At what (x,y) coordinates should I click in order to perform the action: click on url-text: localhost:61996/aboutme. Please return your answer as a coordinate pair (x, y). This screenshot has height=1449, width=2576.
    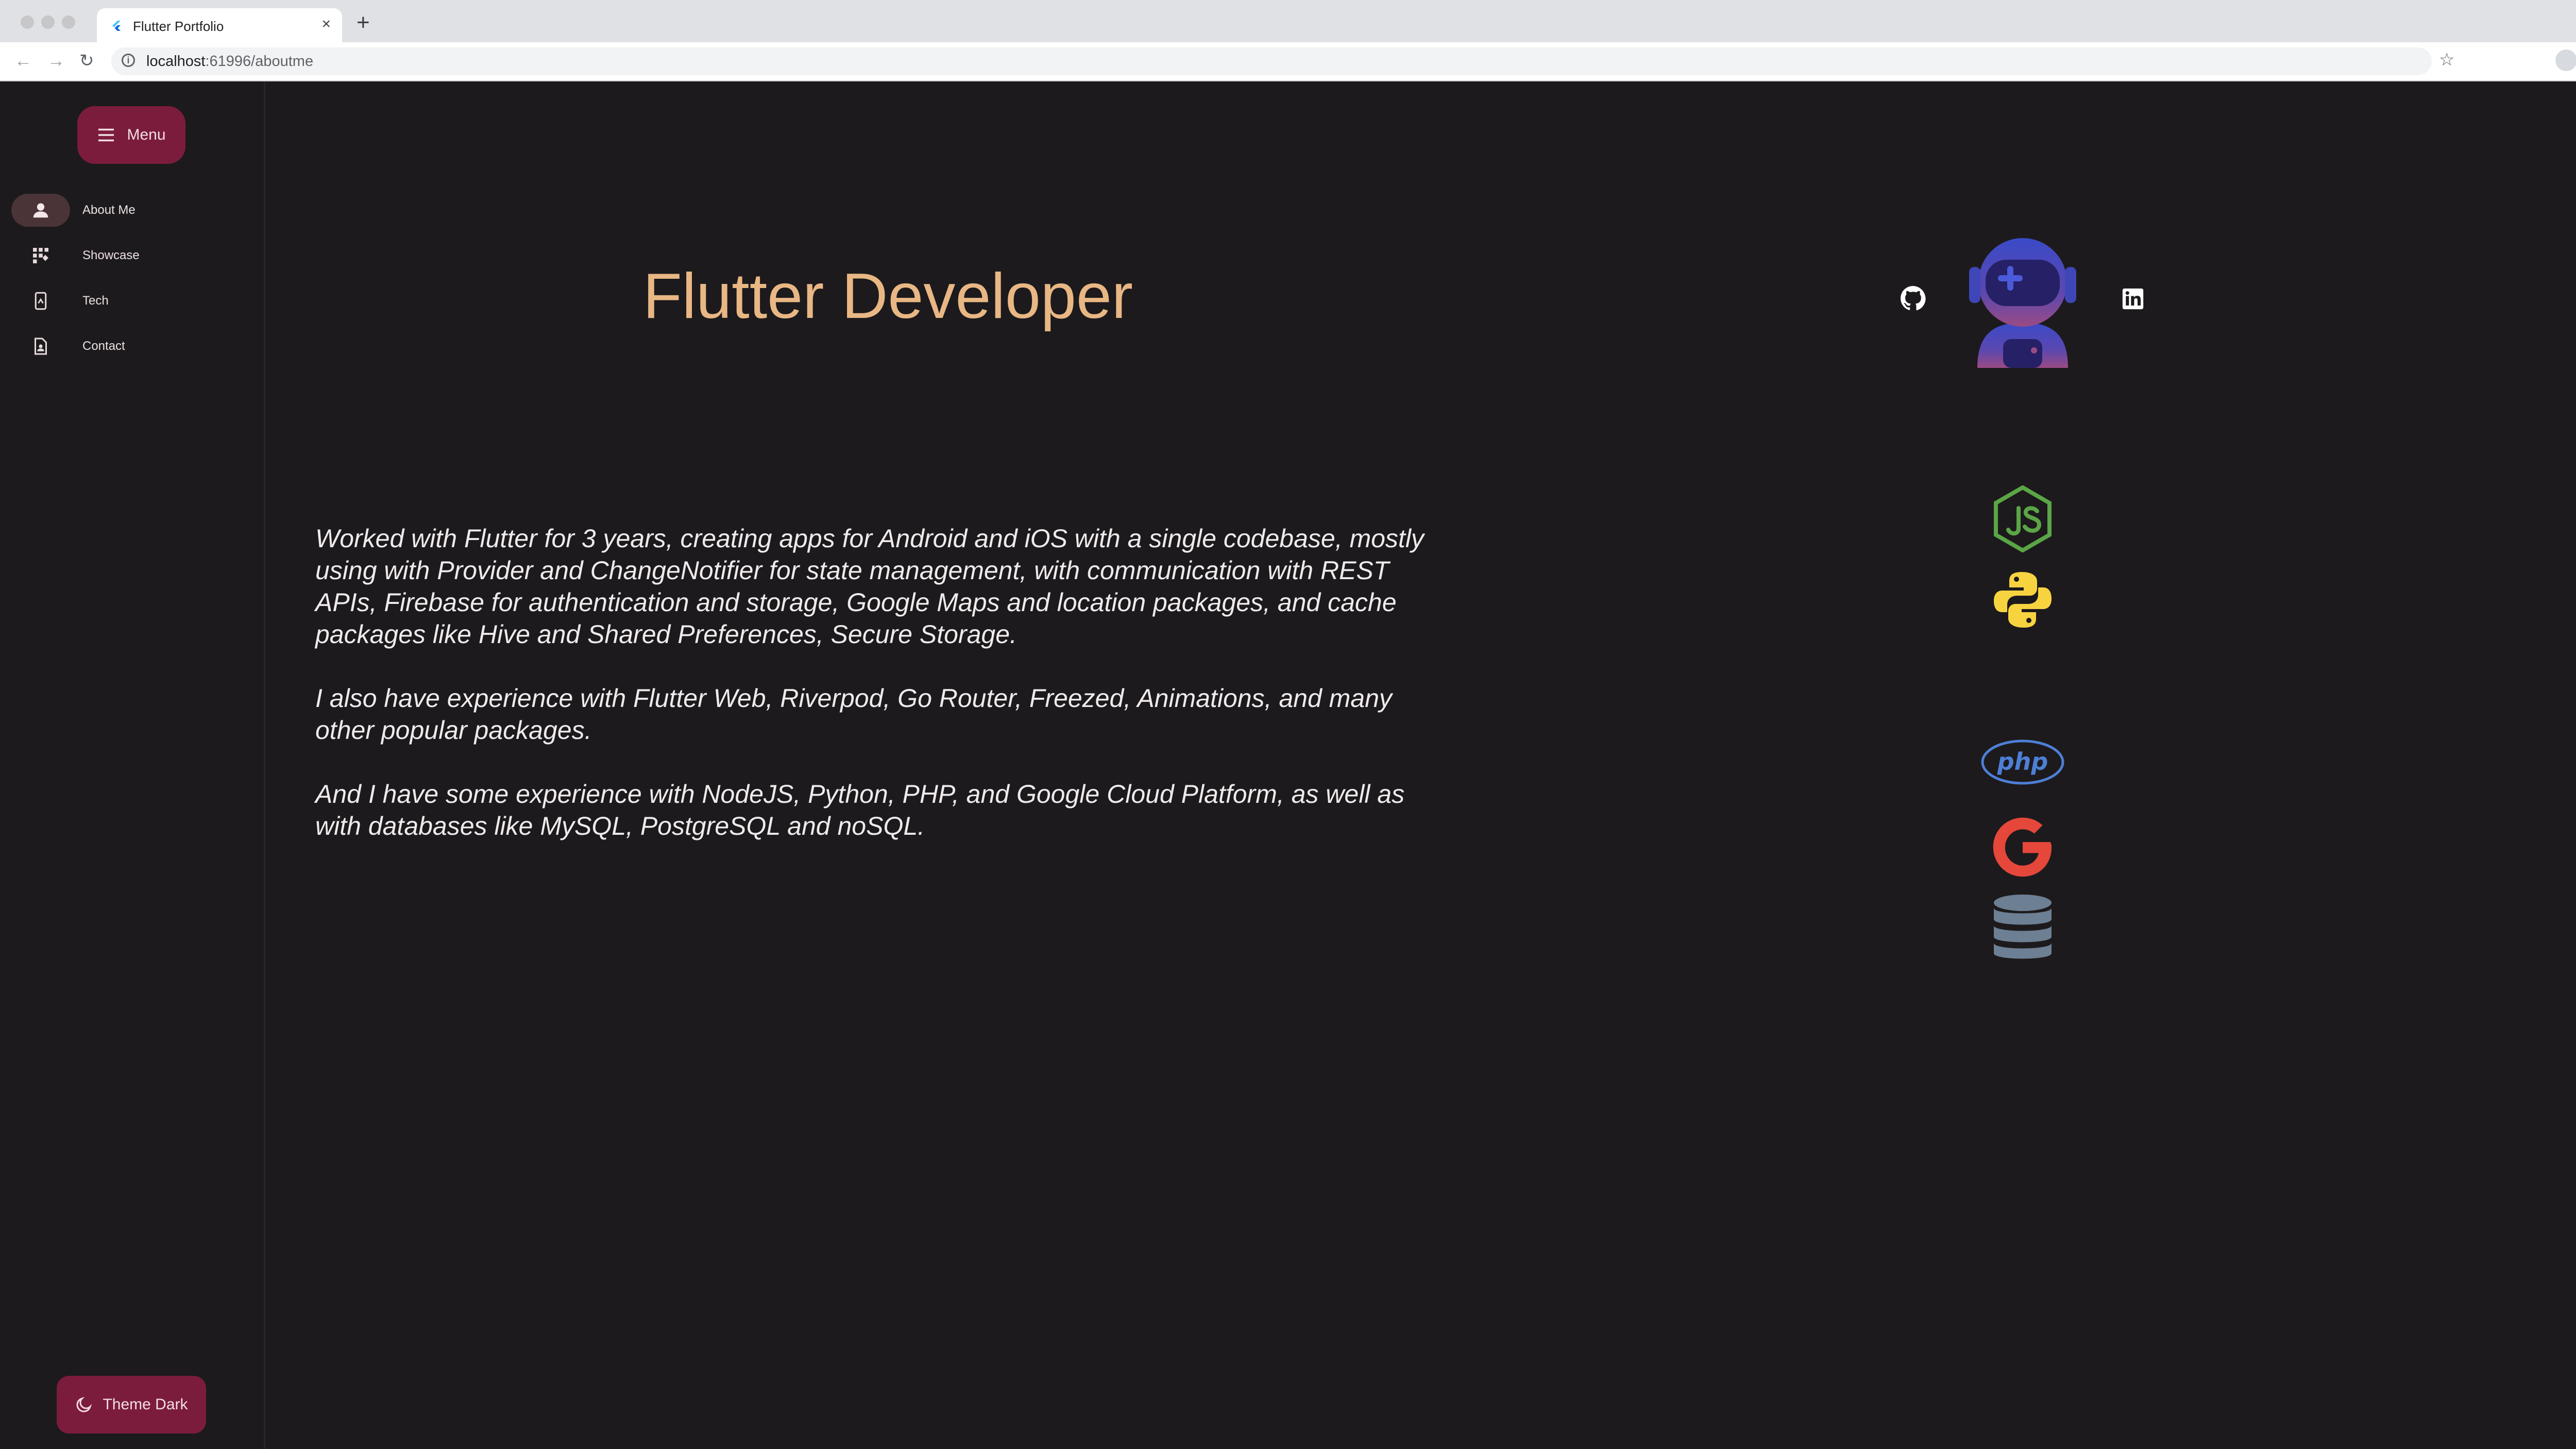
    Looking at the image, I should click on (229, 61).